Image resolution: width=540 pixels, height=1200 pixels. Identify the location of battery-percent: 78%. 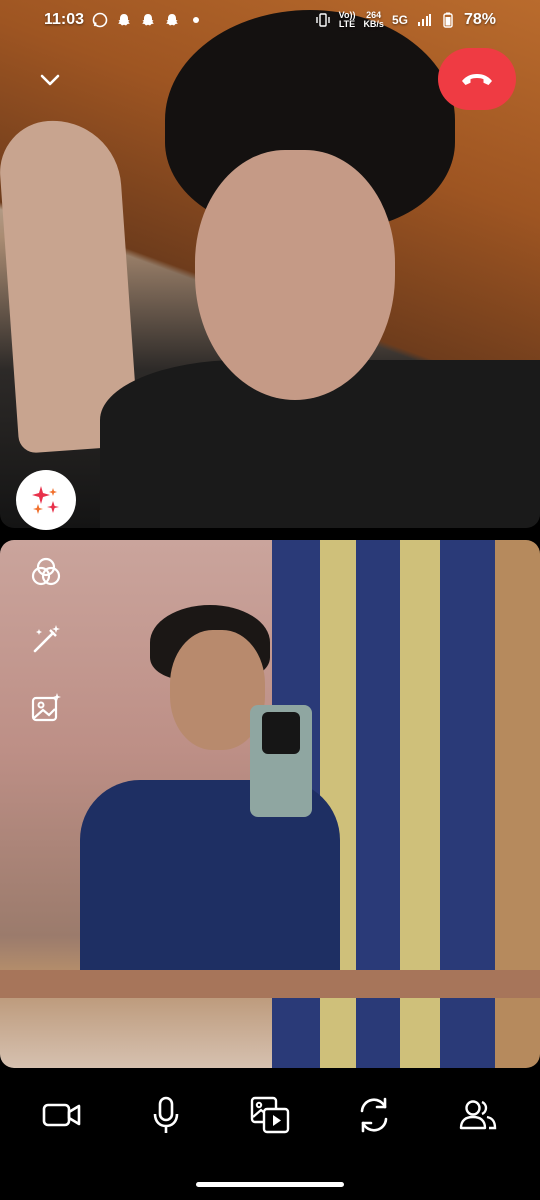
(479, 19).